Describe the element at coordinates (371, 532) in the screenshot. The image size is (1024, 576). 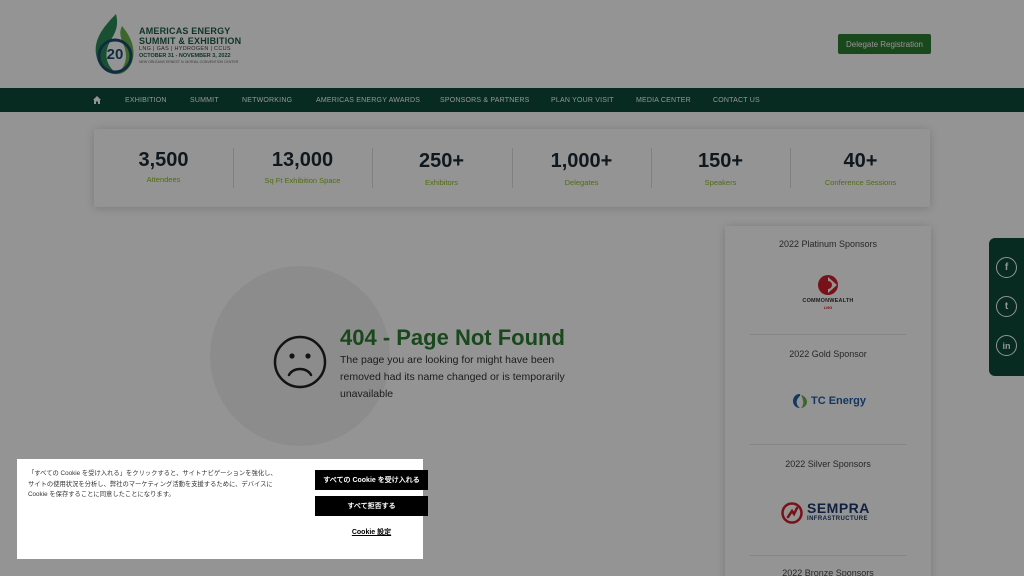
I see `cookie-settings-link: Cookie 設定` at that location.